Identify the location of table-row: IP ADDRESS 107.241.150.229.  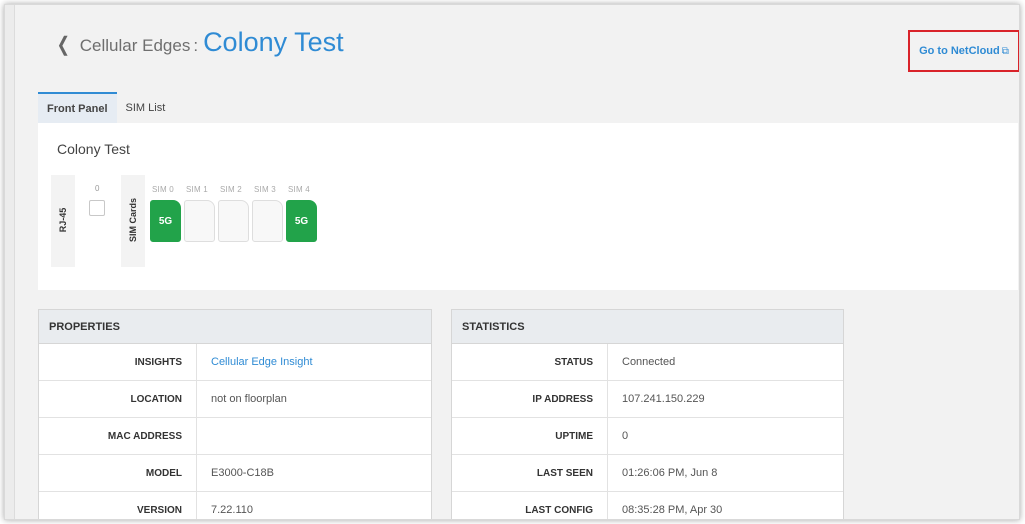
(647, 399).